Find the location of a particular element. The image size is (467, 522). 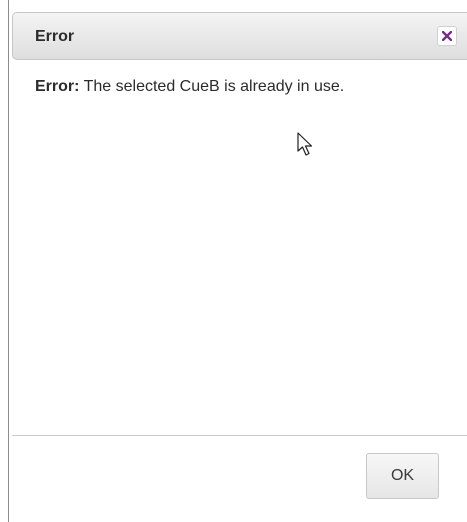

error-message-label: Error: is located at coordinates (57, 86).